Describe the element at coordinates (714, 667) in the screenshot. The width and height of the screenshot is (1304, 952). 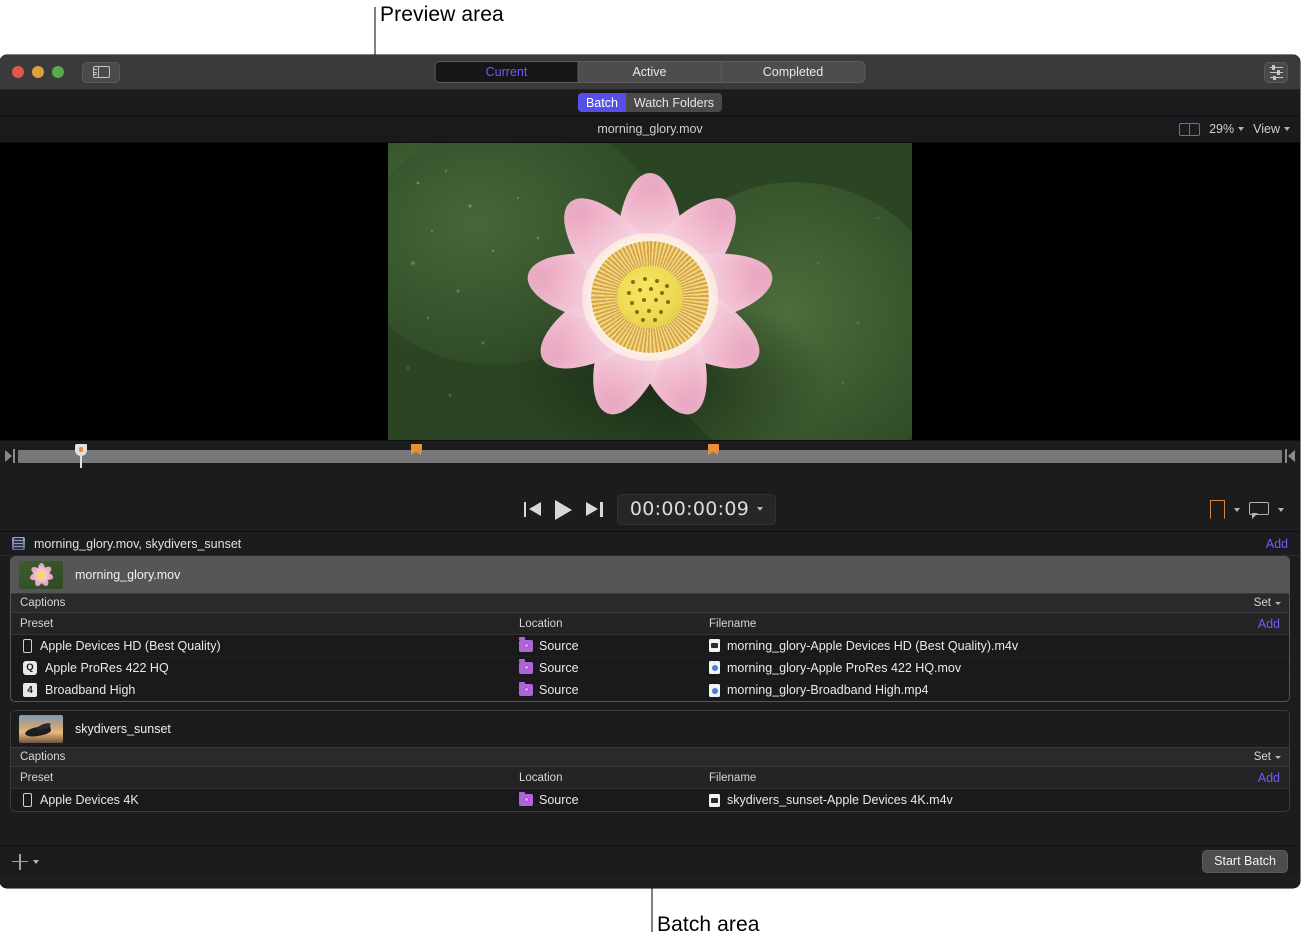
I see `mov-document-icon` at that location.